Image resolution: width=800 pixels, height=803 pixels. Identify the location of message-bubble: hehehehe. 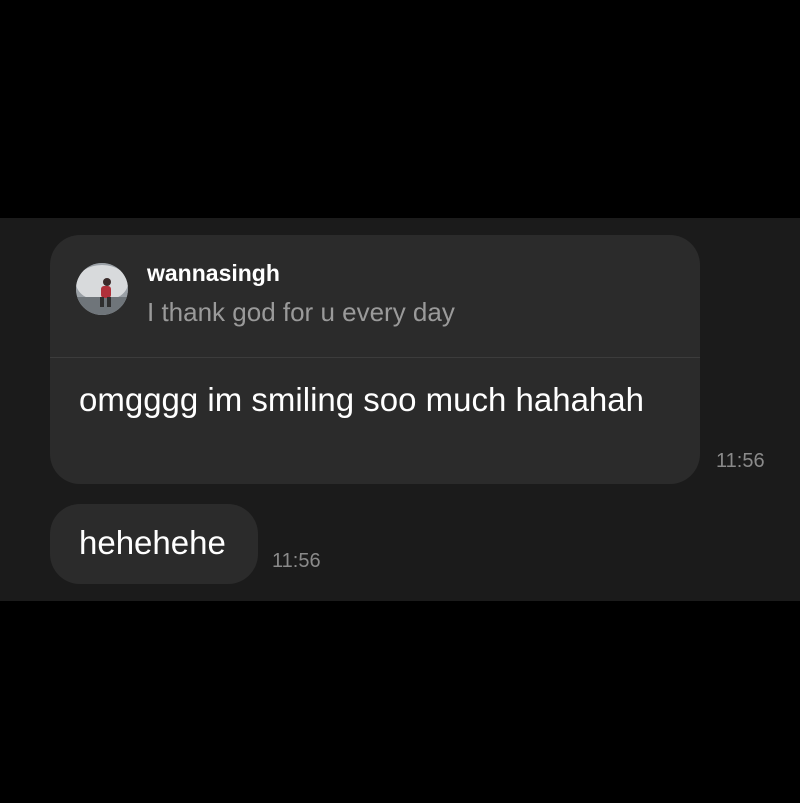
(154, 544).